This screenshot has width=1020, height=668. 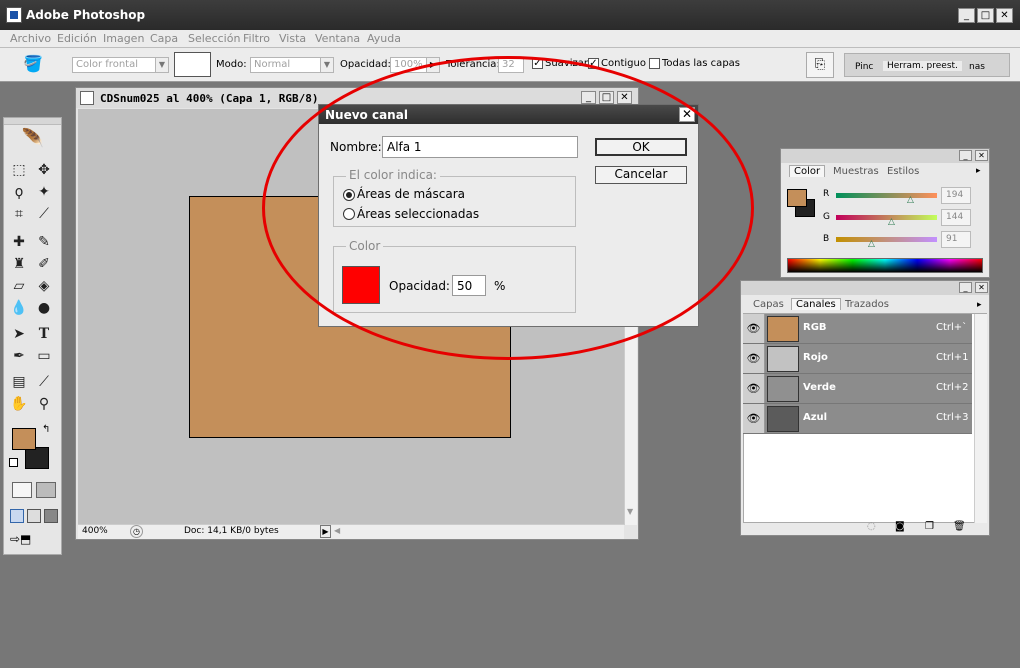 What do you see at coordinates (768, 304) in the screenshot?
I see `tab-layers: Capas` at bounding box center [768, 304].